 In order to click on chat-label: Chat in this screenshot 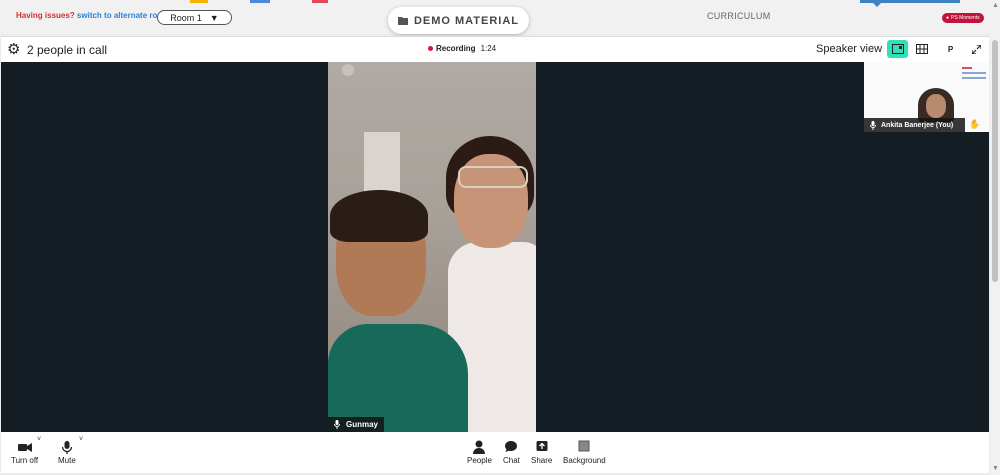, I will do `click(511, 460)`.